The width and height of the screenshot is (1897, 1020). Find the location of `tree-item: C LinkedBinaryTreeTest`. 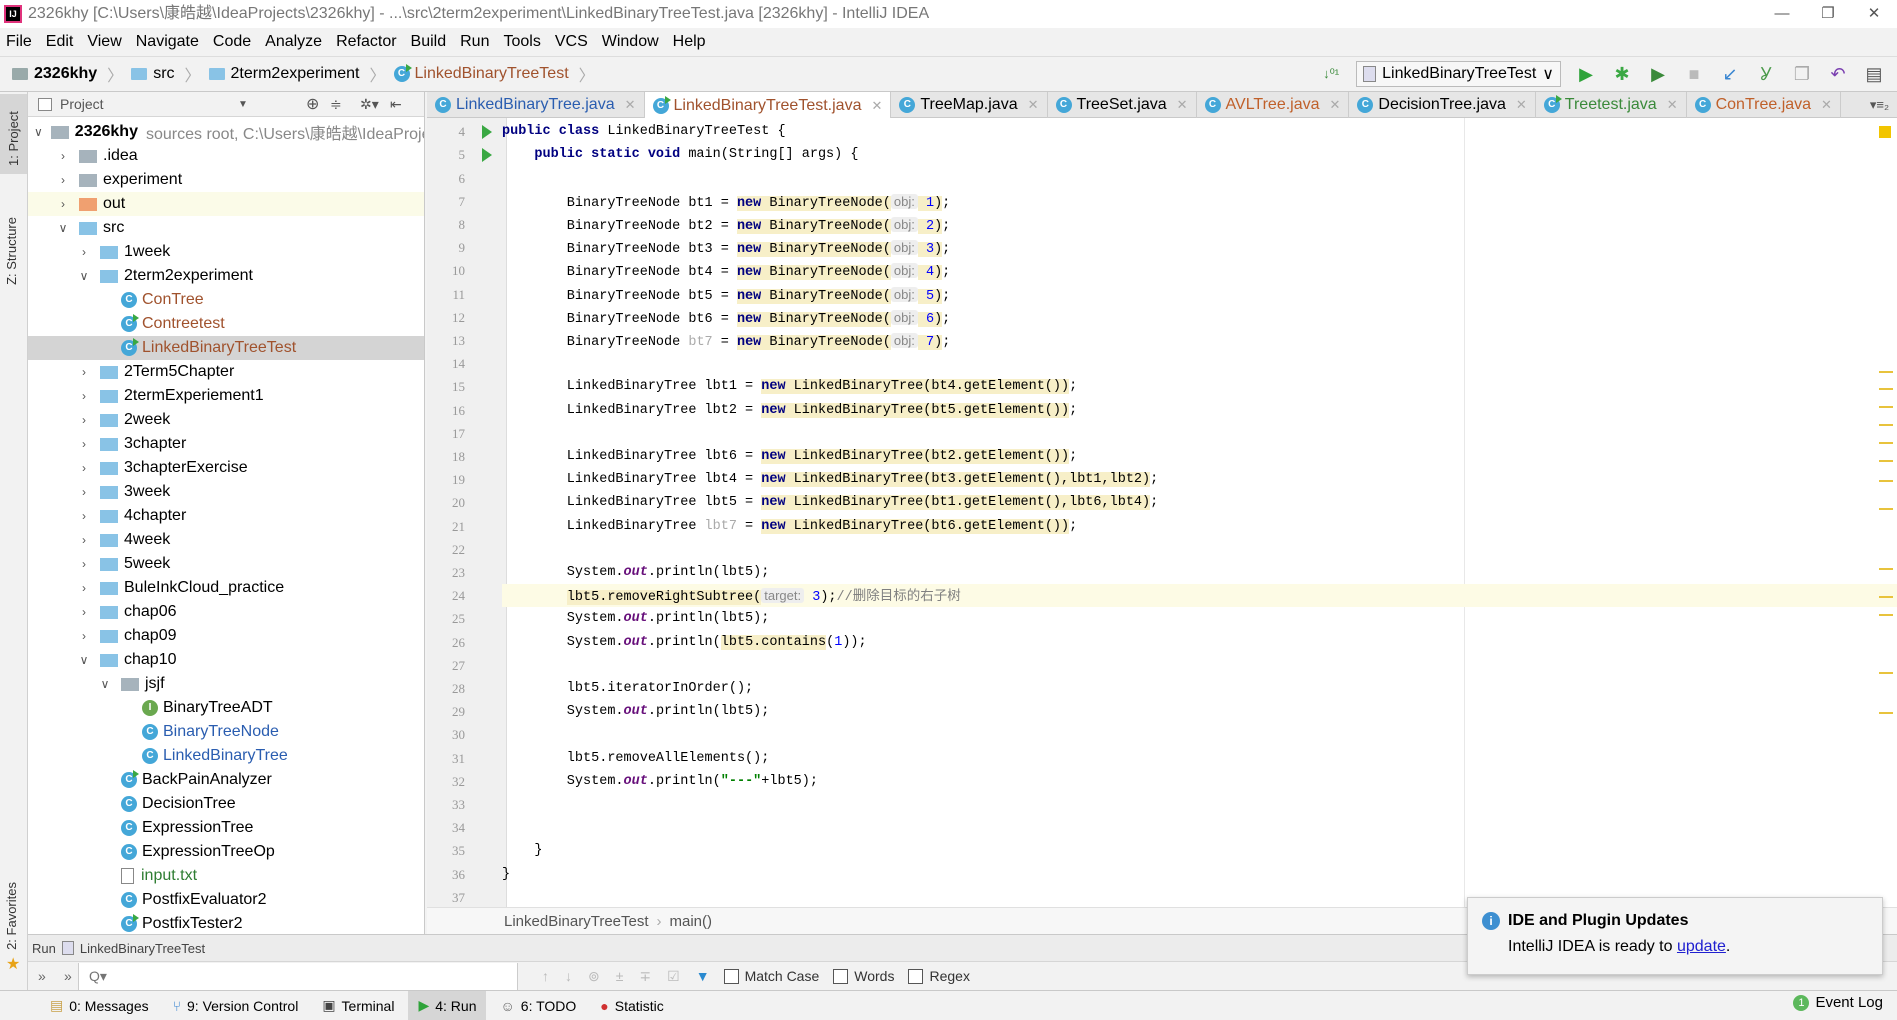

tree-item: C LinkedBinaryTreeTest is located at coordinates (226, 348).